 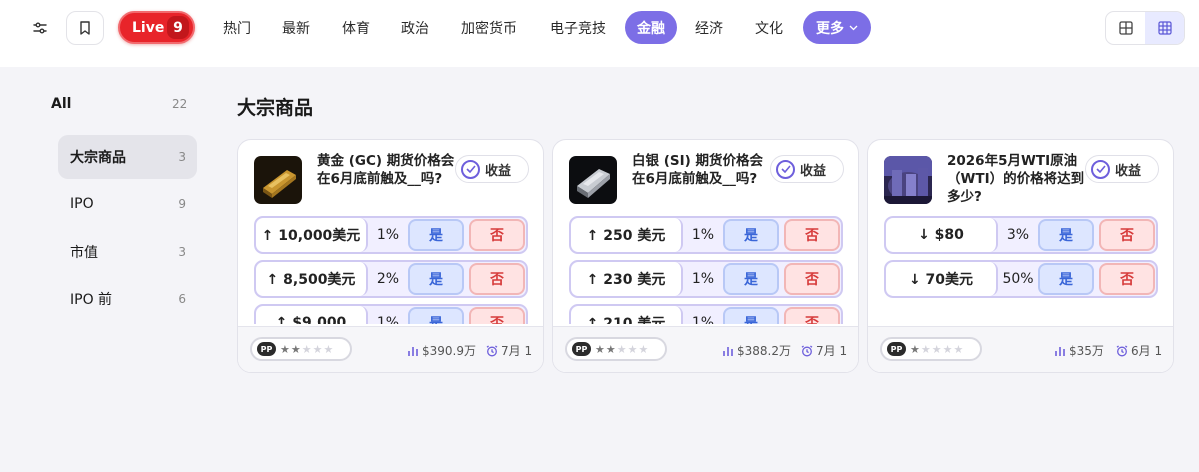 What do you see at coordinates (388, 279) in the screenshot?
I see `option-percent: 2%` at bounding box center [388, 279].